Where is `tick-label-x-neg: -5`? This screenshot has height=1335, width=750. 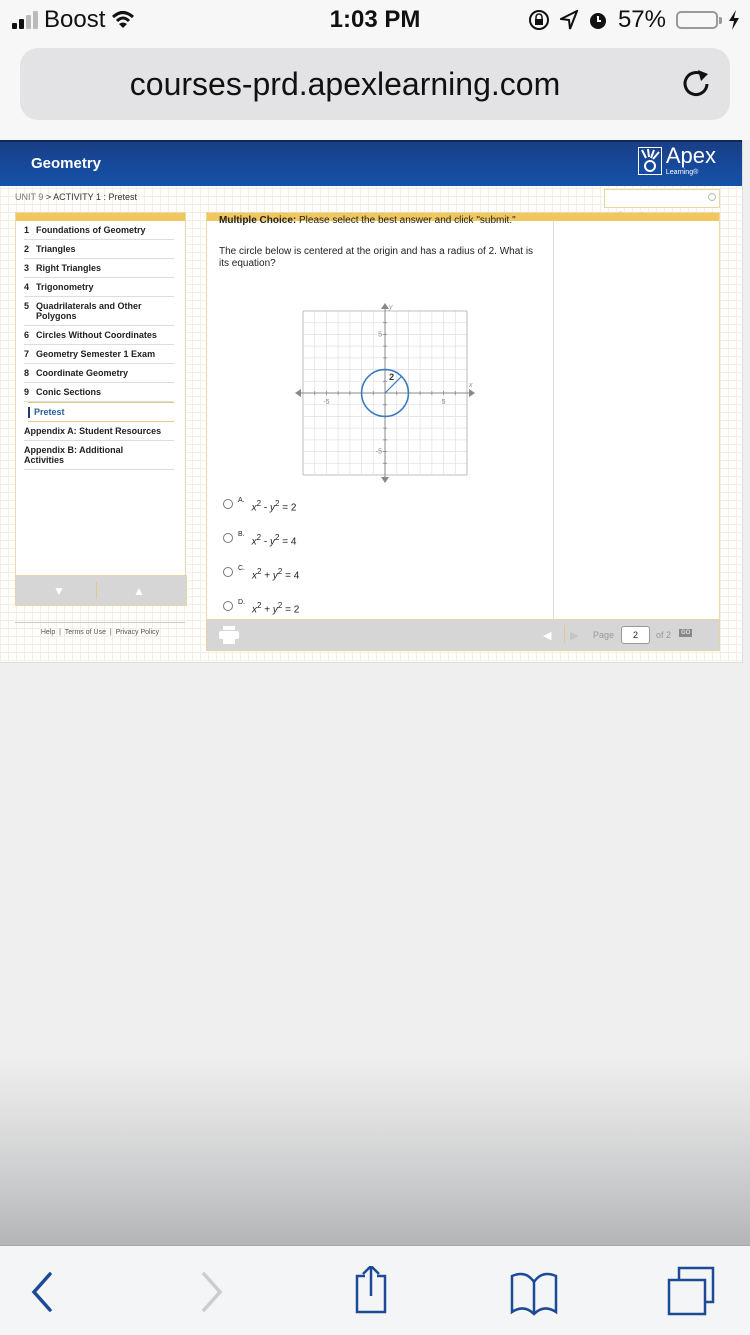 tick-label-x-neg: -5 is located at coordinates (326, 402).